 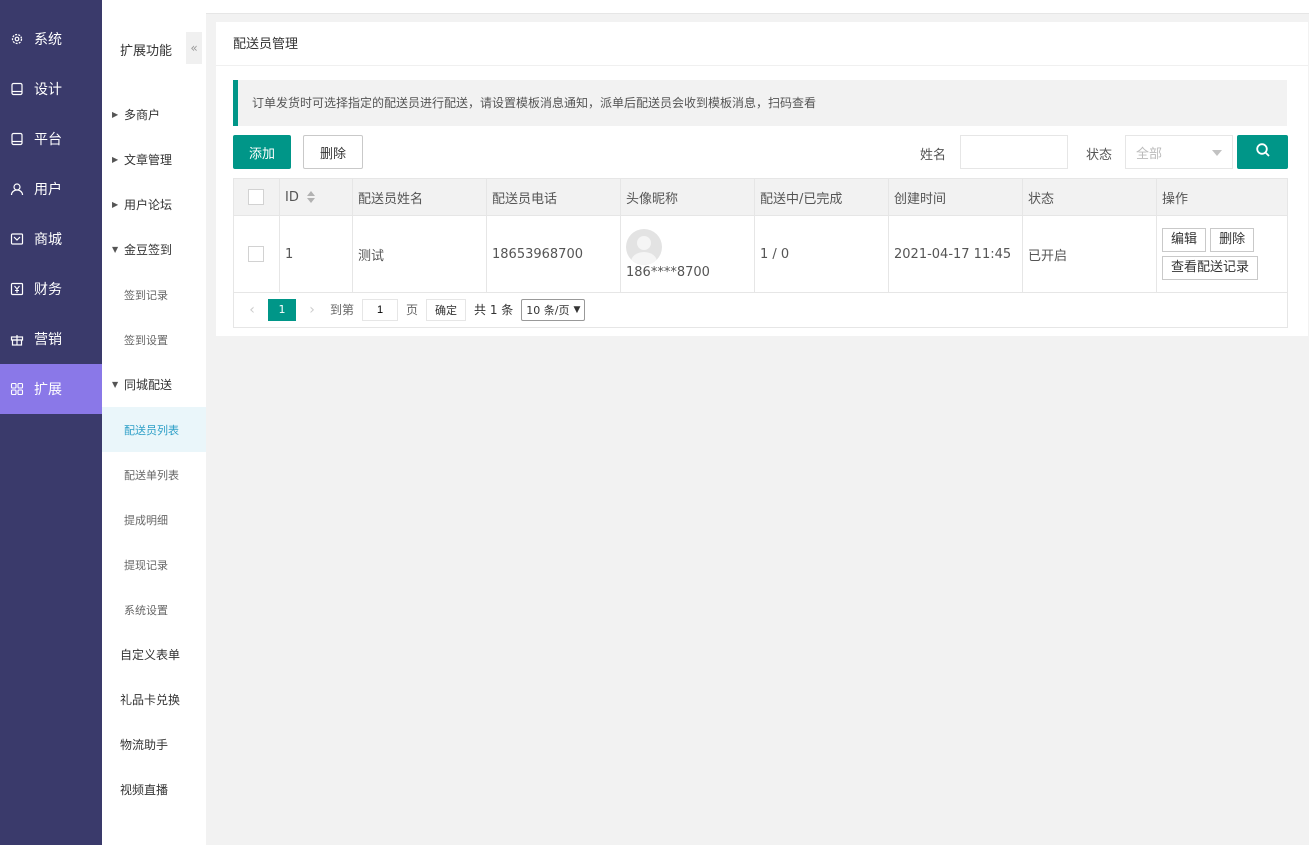 I want to click on cell-created: 2021-04-17 11:45, so click(x=955, y=254).